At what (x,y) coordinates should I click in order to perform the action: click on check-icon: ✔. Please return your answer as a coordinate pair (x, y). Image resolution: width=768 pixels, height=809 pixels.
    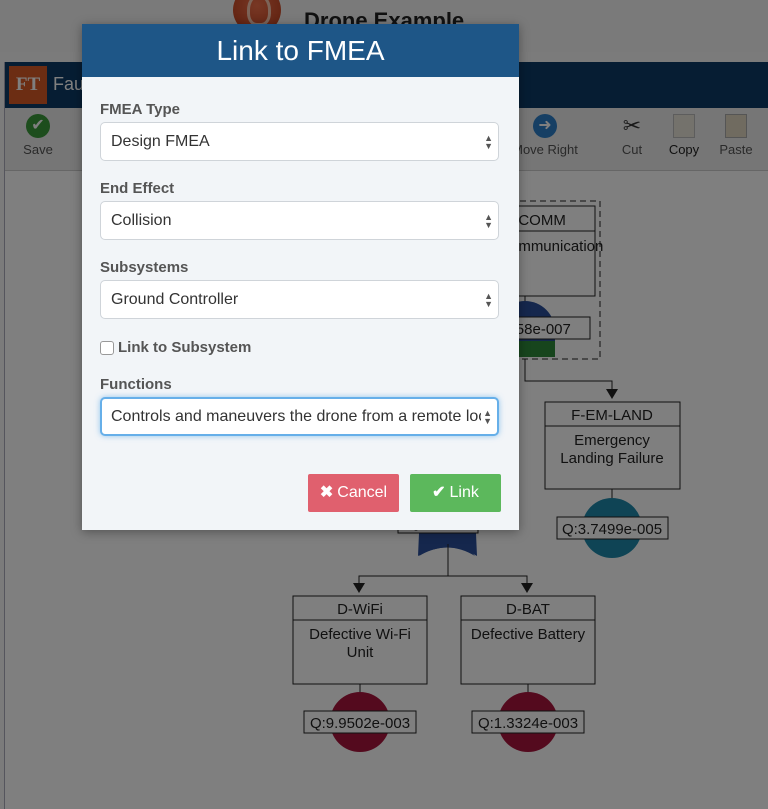
    Looking at the image, I should click on (439, 492).